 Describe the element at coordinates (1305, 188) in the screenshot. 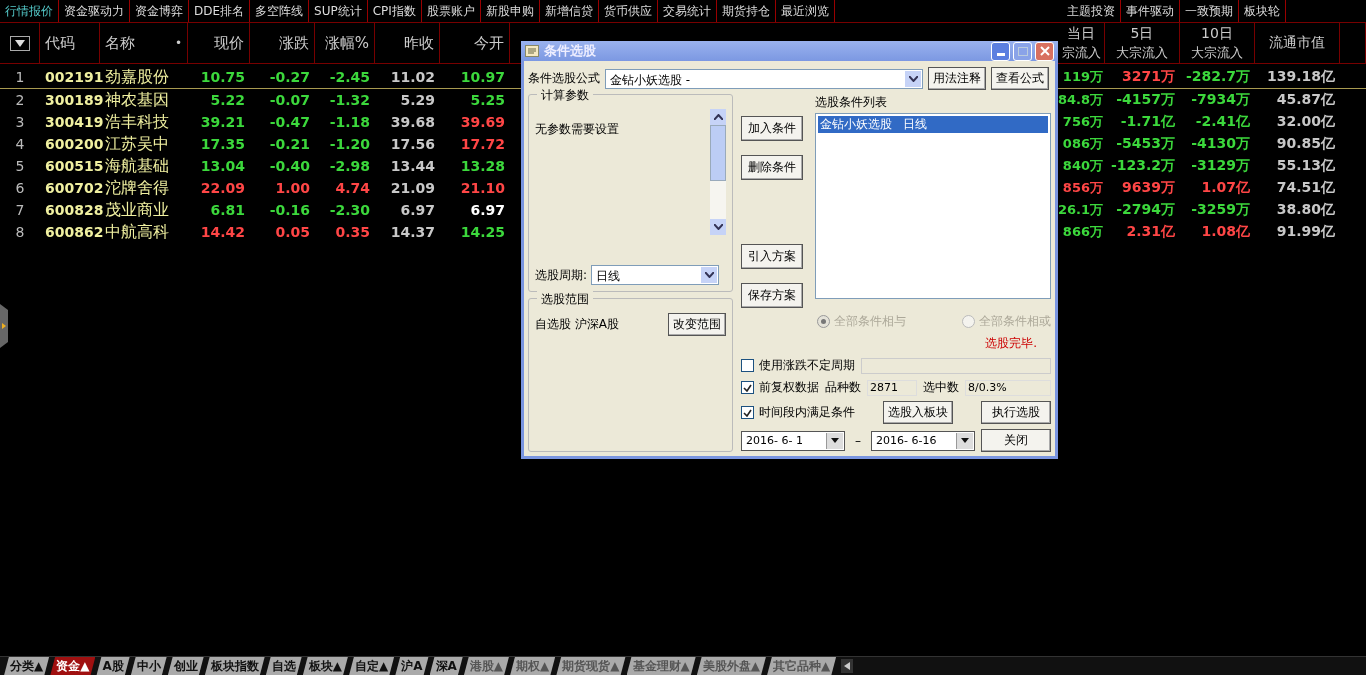

I see `table-cell-text: 74.51亿` at that location.